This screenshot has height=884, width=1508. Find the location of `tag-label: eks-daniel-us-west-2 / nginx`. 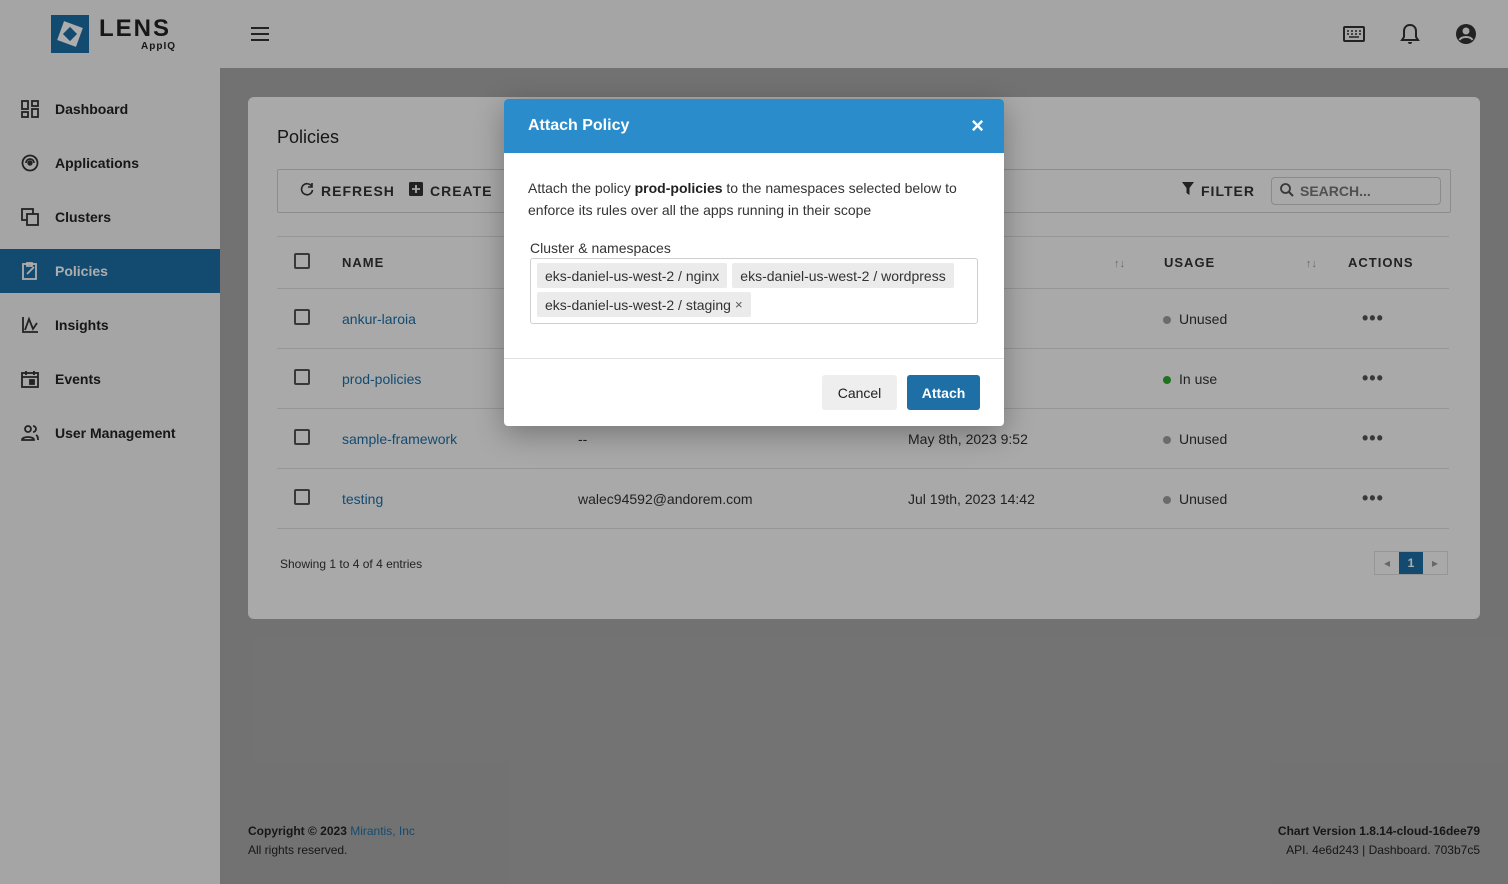

tag-label: eks-daniel-us-west-2 / nginx is located at coordinates (632, 275).